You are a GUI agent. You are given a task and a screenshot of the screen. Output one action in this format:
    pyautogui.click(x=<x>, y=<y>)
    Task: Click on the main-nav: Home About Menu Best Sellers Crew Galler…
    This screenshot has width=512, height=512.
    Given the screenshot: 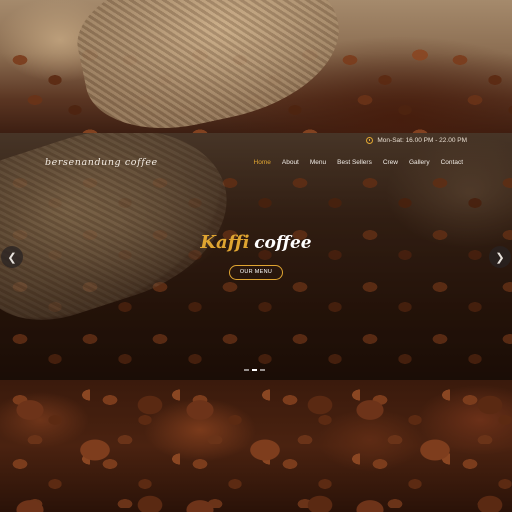 What is the action you would take?
    pyautogui.click(x=358, y=162)
    